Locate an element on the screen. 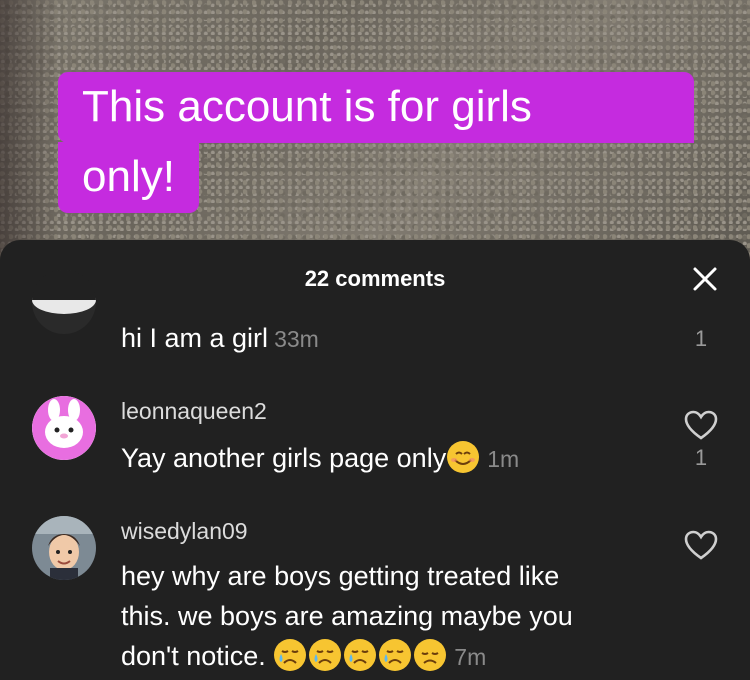  comment-username: leonnaqueen2 is located at coordinates (194, 411).